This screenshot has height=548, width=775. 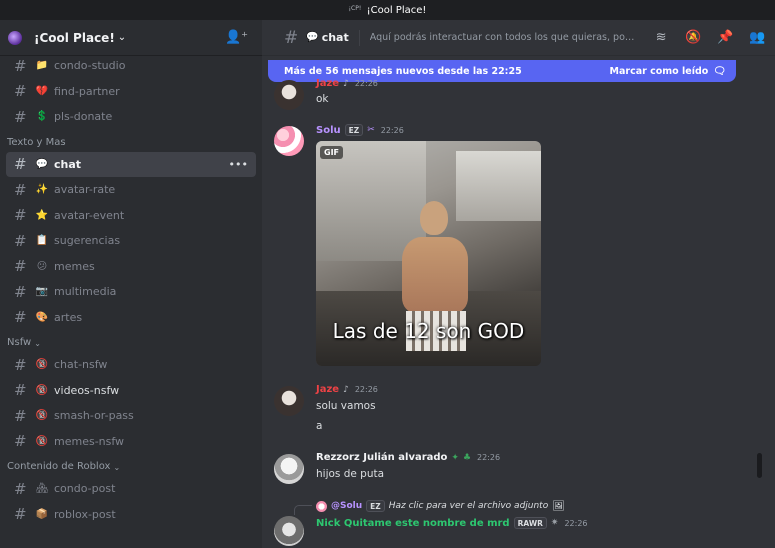 I want to click on channel-emoji: ⭐, so click(x=42, y=215).